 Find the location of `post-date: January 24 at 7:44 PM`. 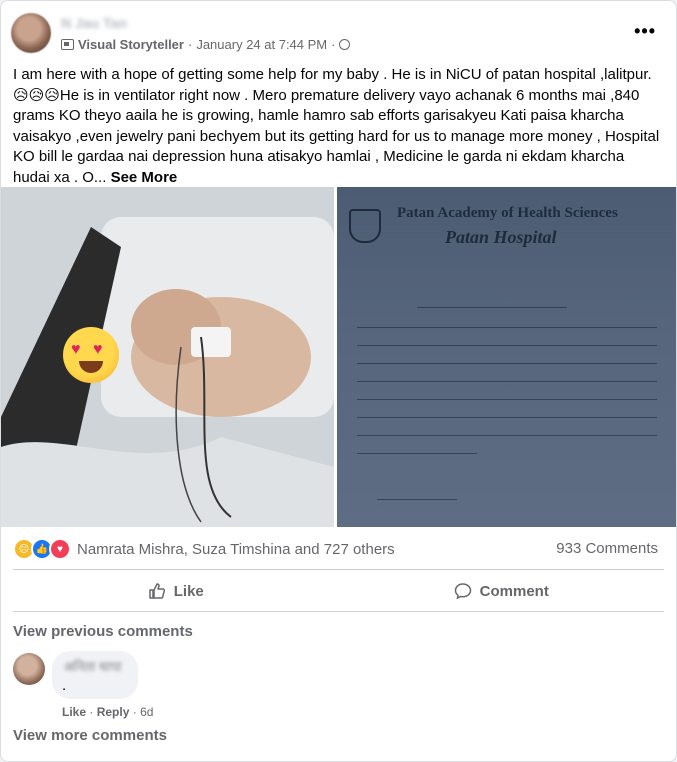

post-date: January 24 at 7:44 PM is located at coordinates (261, 44).